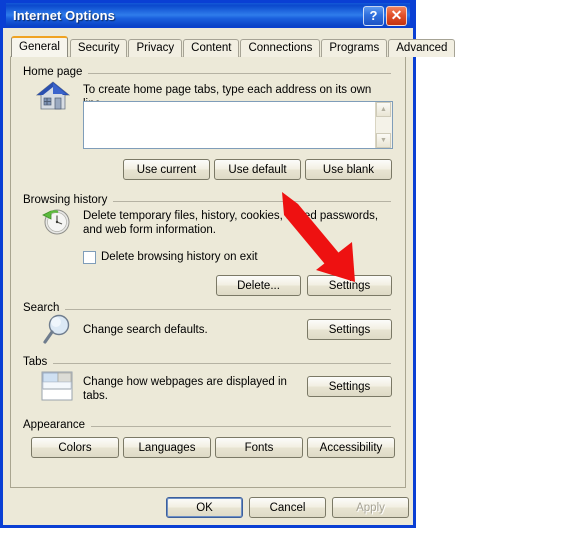  What do you see at coordinates (383, 140) in the screenshot?
I see `scroll-down-icon: ▼` at bounding box center [383, 140].